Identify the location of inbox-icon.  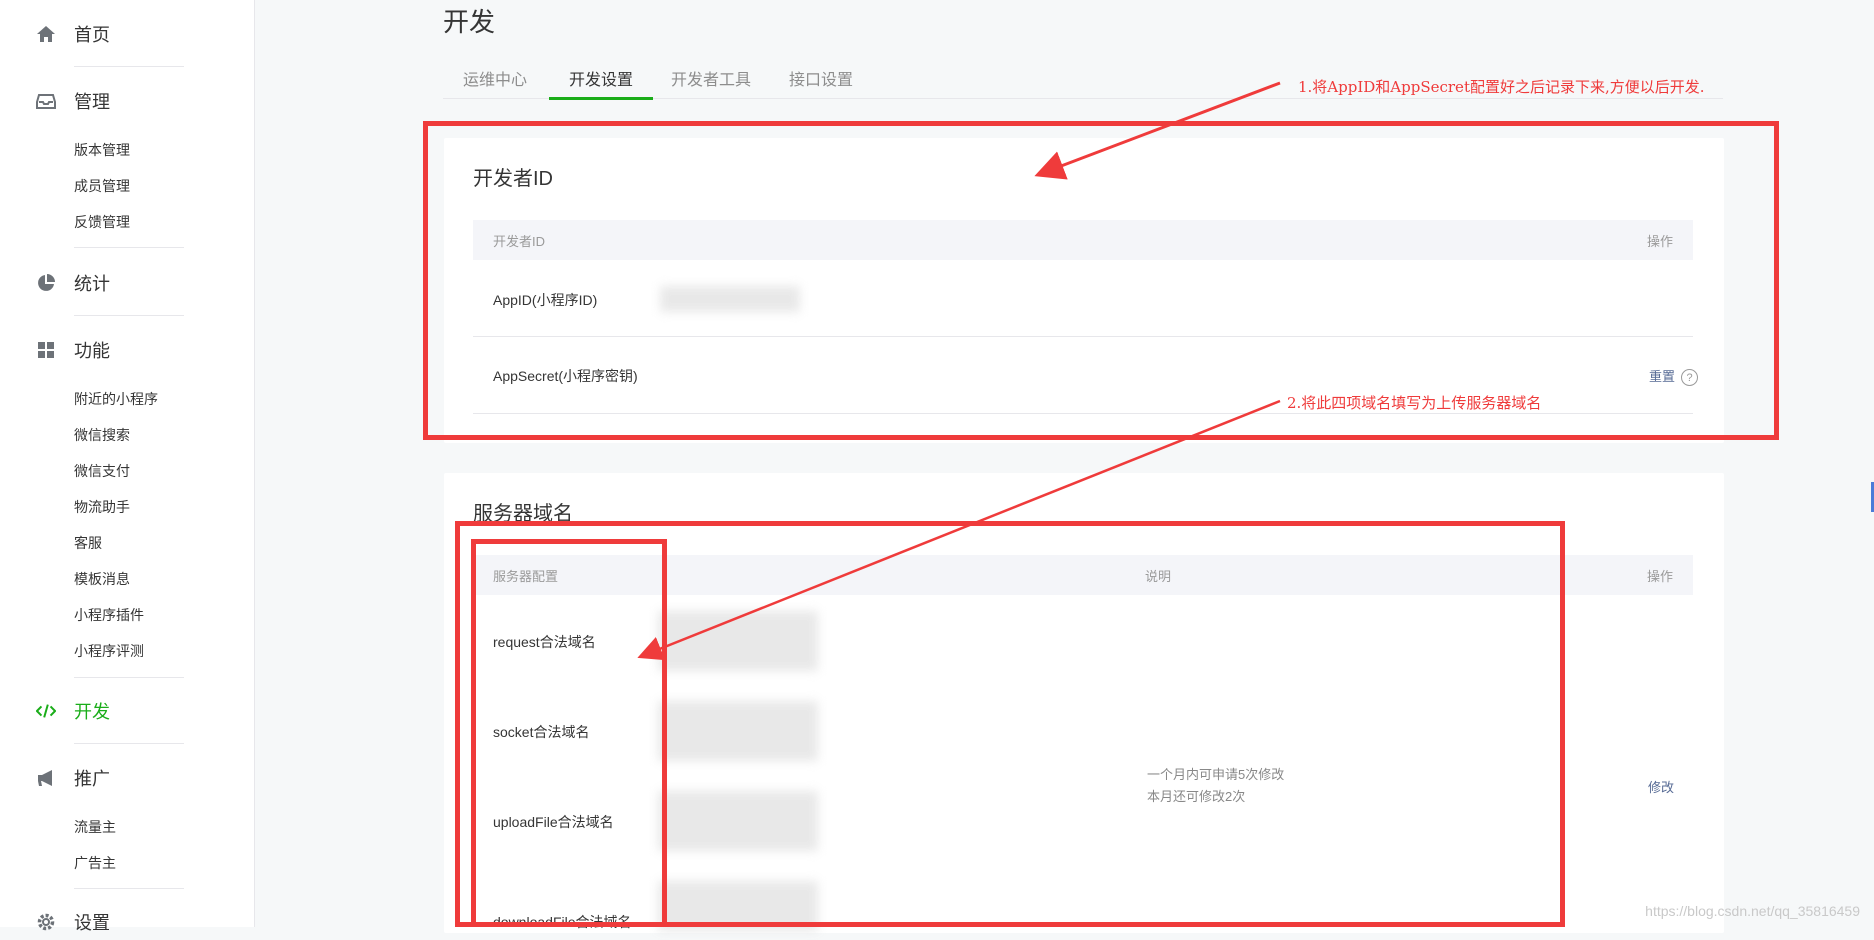
(46, 101).